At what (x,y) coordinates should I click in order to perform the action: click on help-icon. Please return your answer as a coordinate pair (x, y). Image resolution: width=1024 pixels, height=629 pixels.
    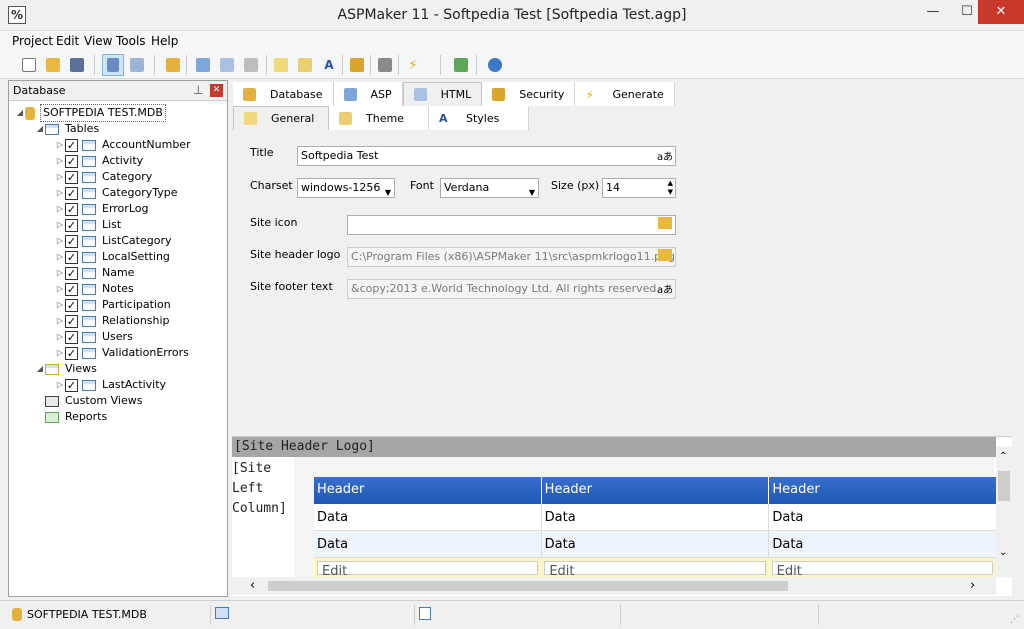
    Looking at the image, I should click on (495, 65).